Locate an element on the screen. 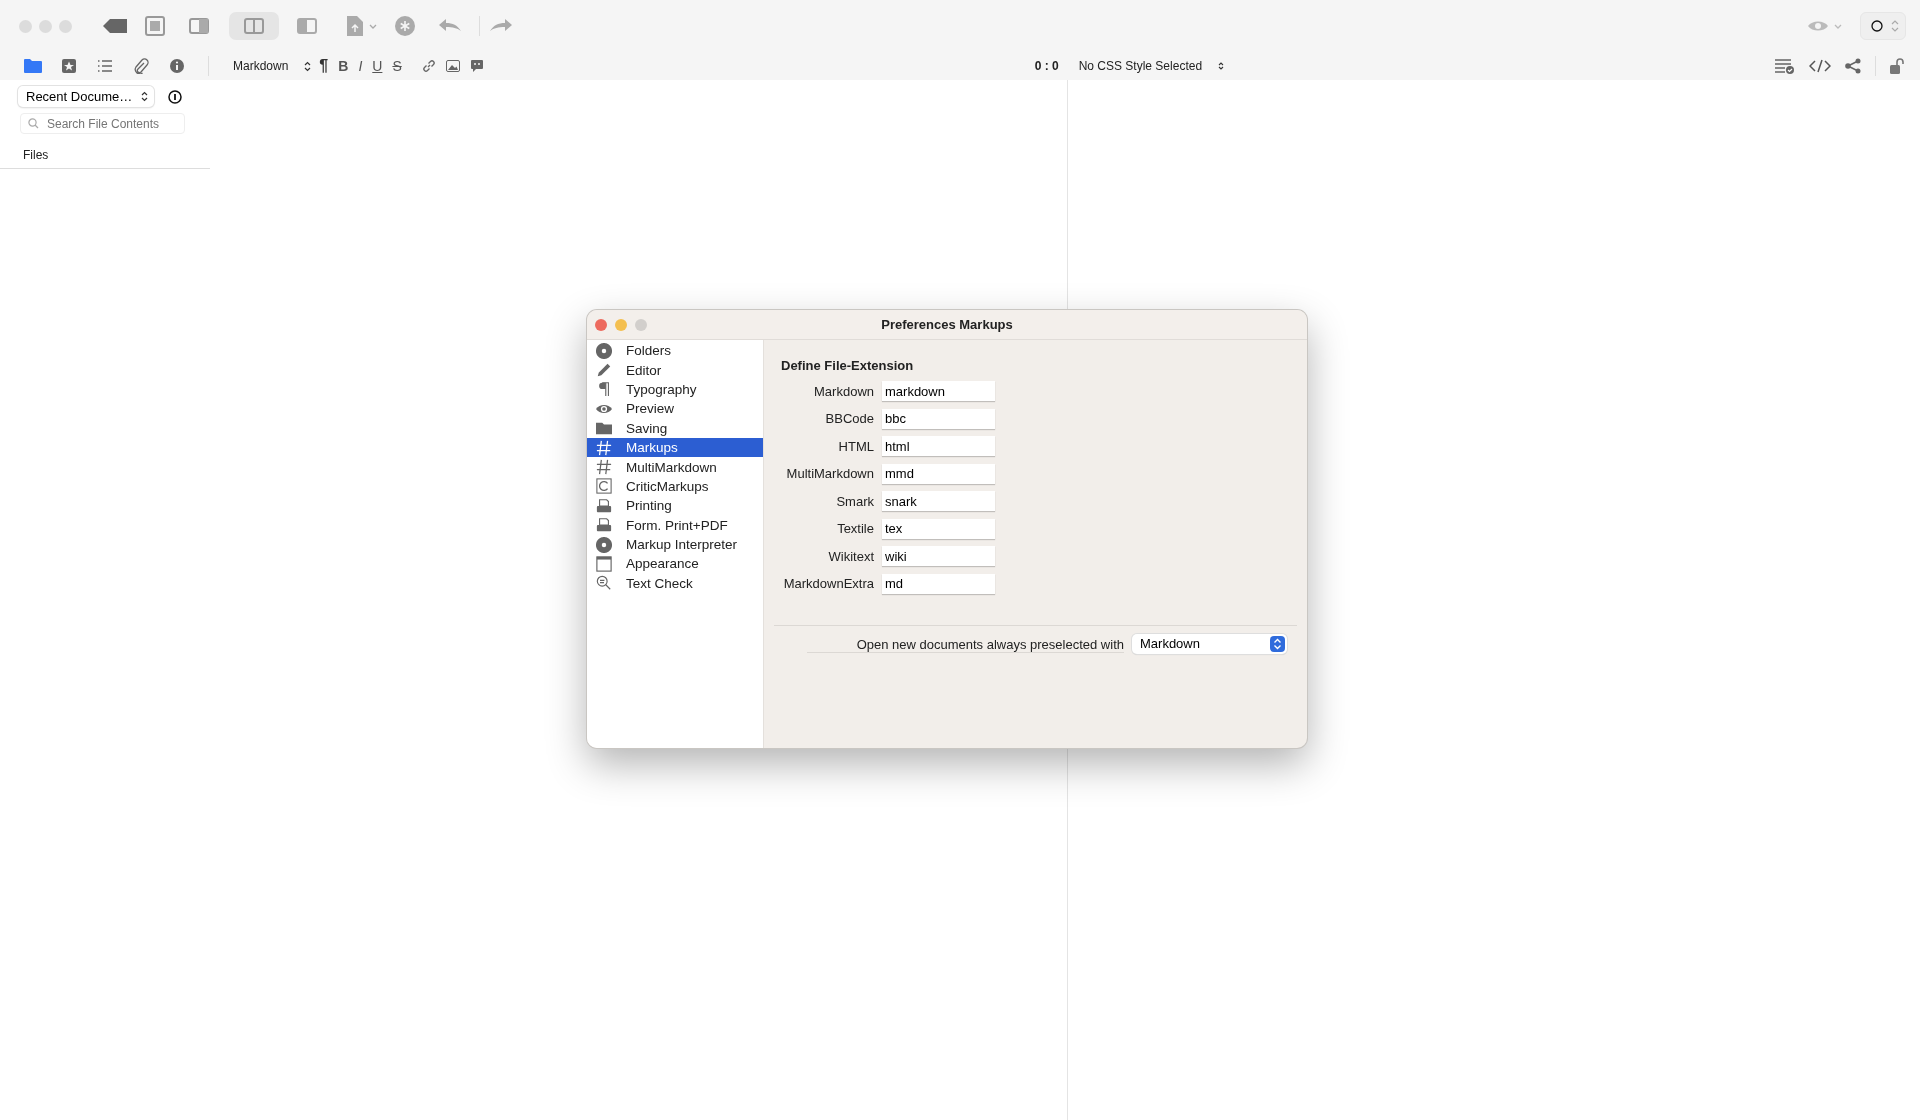 The height and width of the screenshot is (1120, 1920). category-item: Text Check is located at coordinates (675, 583).